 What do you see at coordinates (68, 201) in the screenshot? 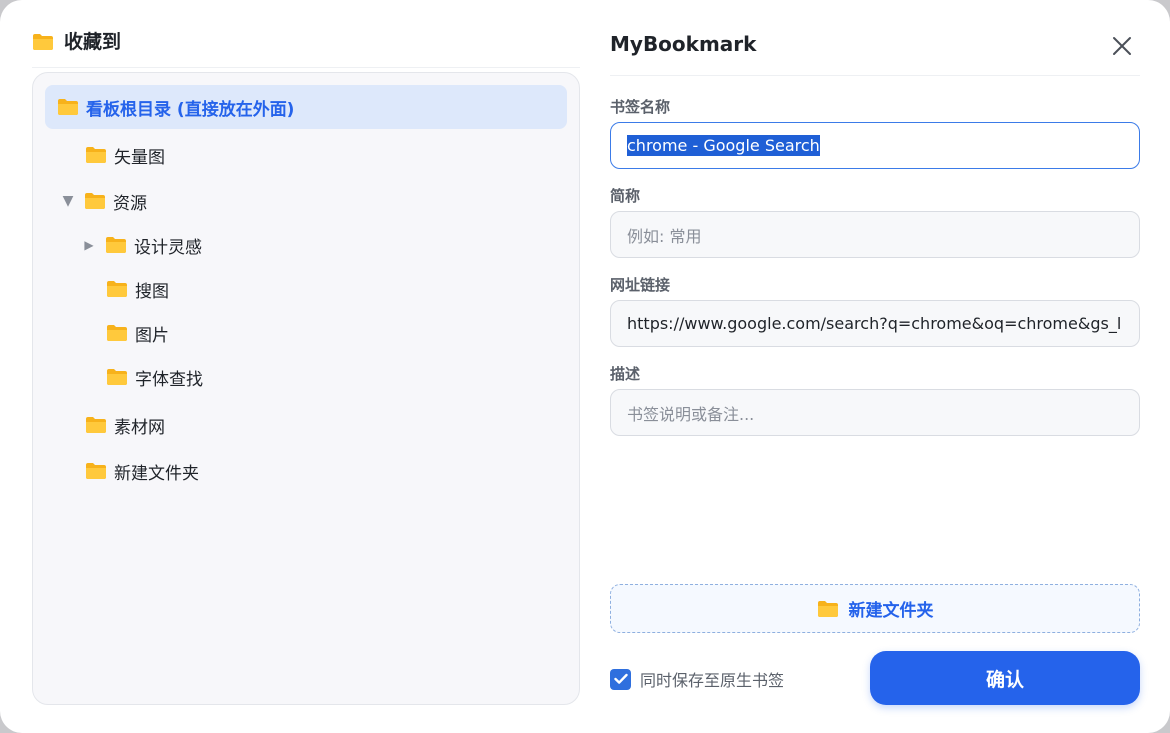
I see `caret-down-icon: ▼` at bounding box center [68, 201].